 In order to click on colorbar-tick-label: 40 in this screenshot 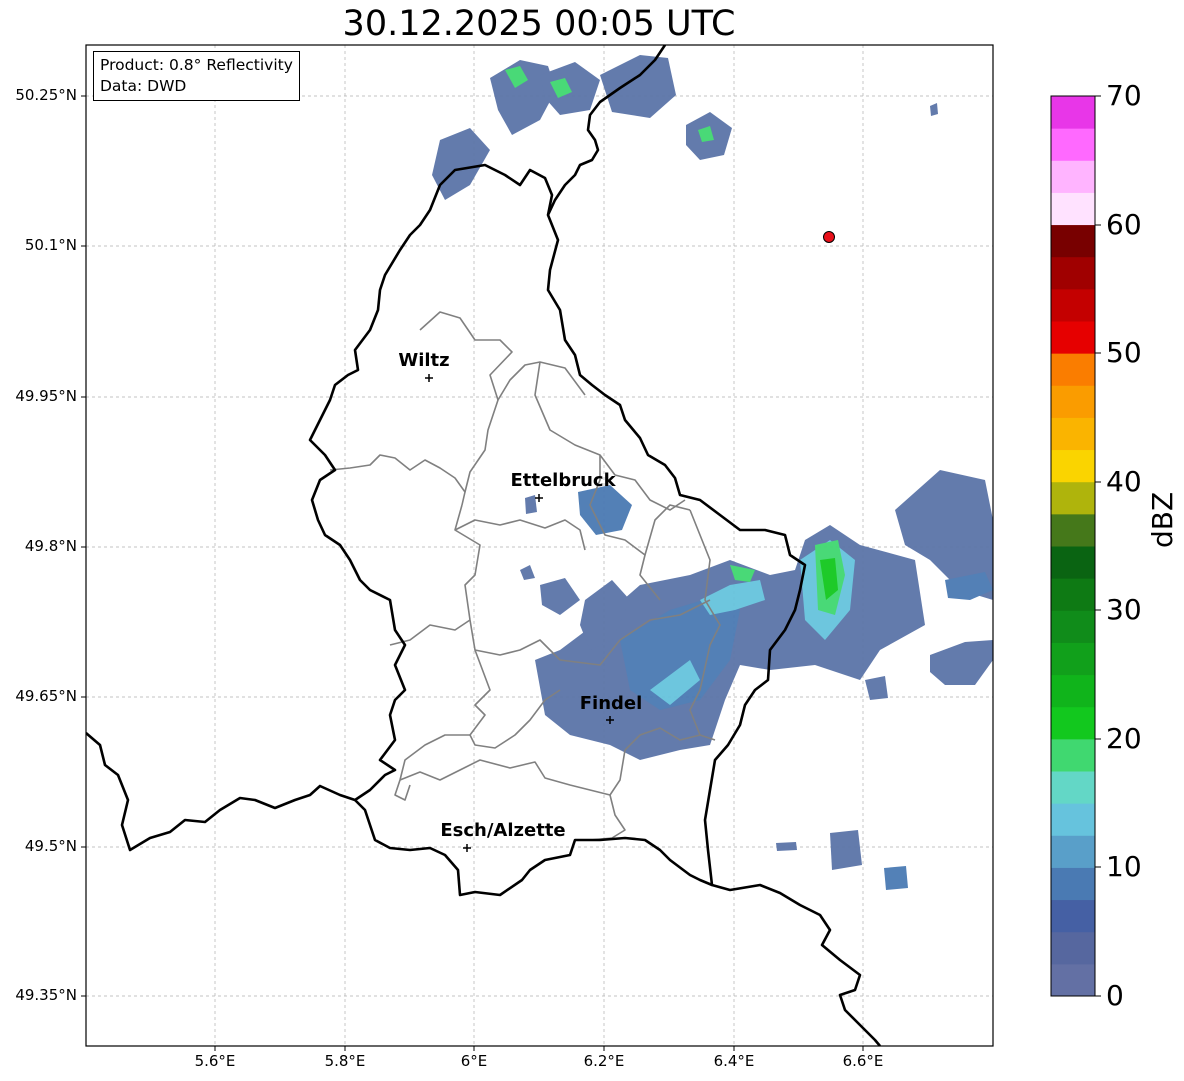, I will do `click(1124, 481)`.